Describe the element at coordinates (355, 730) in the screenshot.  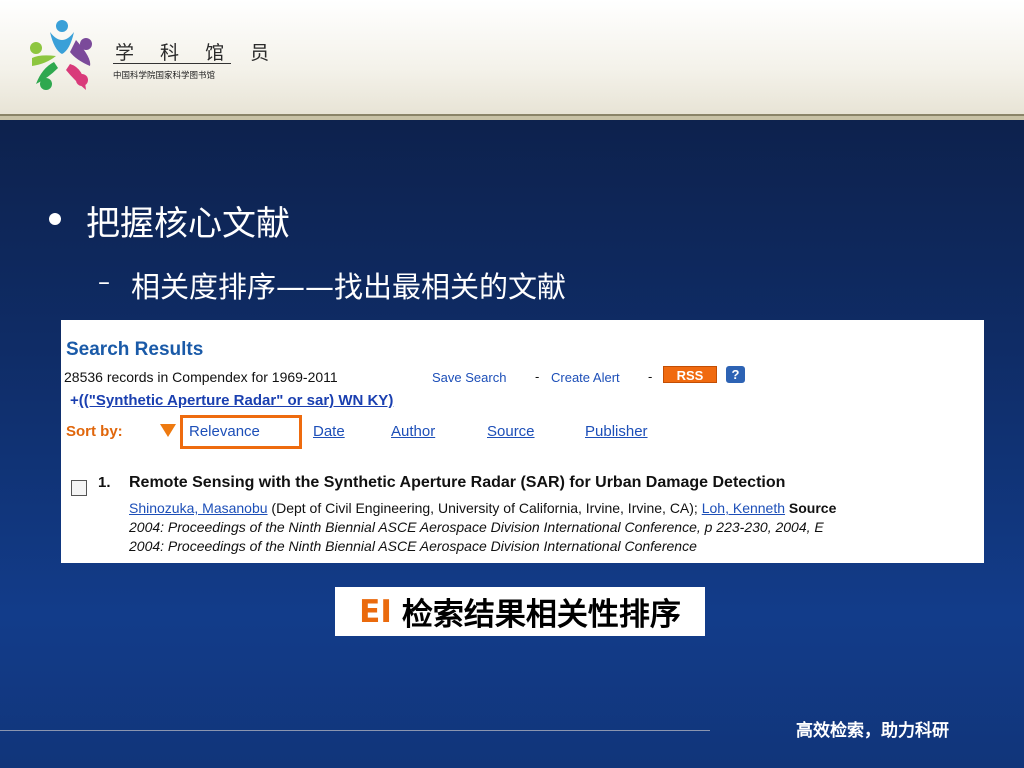
I see `footer-divider` at that location.